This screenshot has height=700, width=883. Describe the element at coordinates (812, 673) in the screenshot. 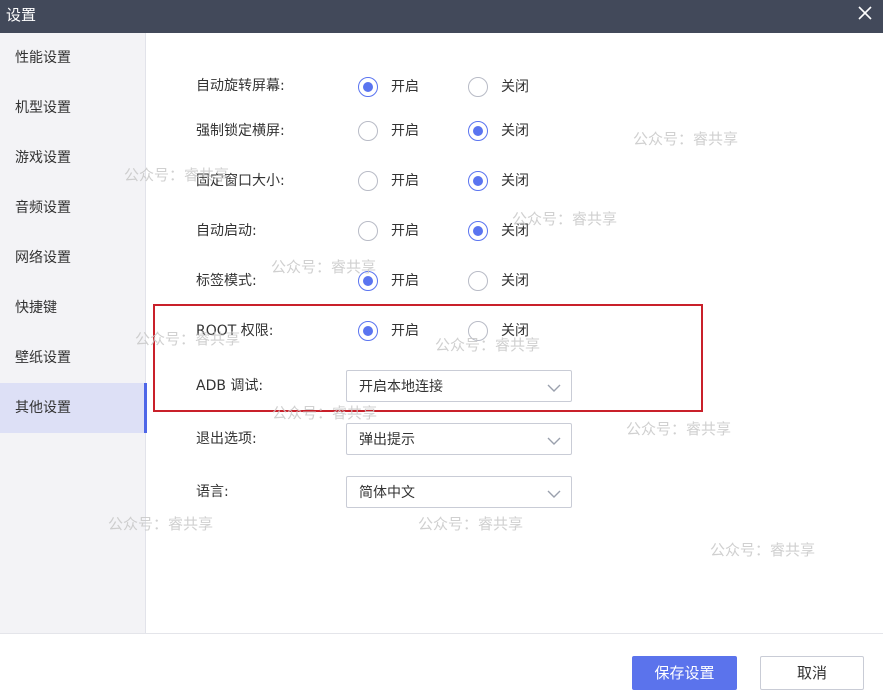

I see `cancel-button: 取消` at that location.